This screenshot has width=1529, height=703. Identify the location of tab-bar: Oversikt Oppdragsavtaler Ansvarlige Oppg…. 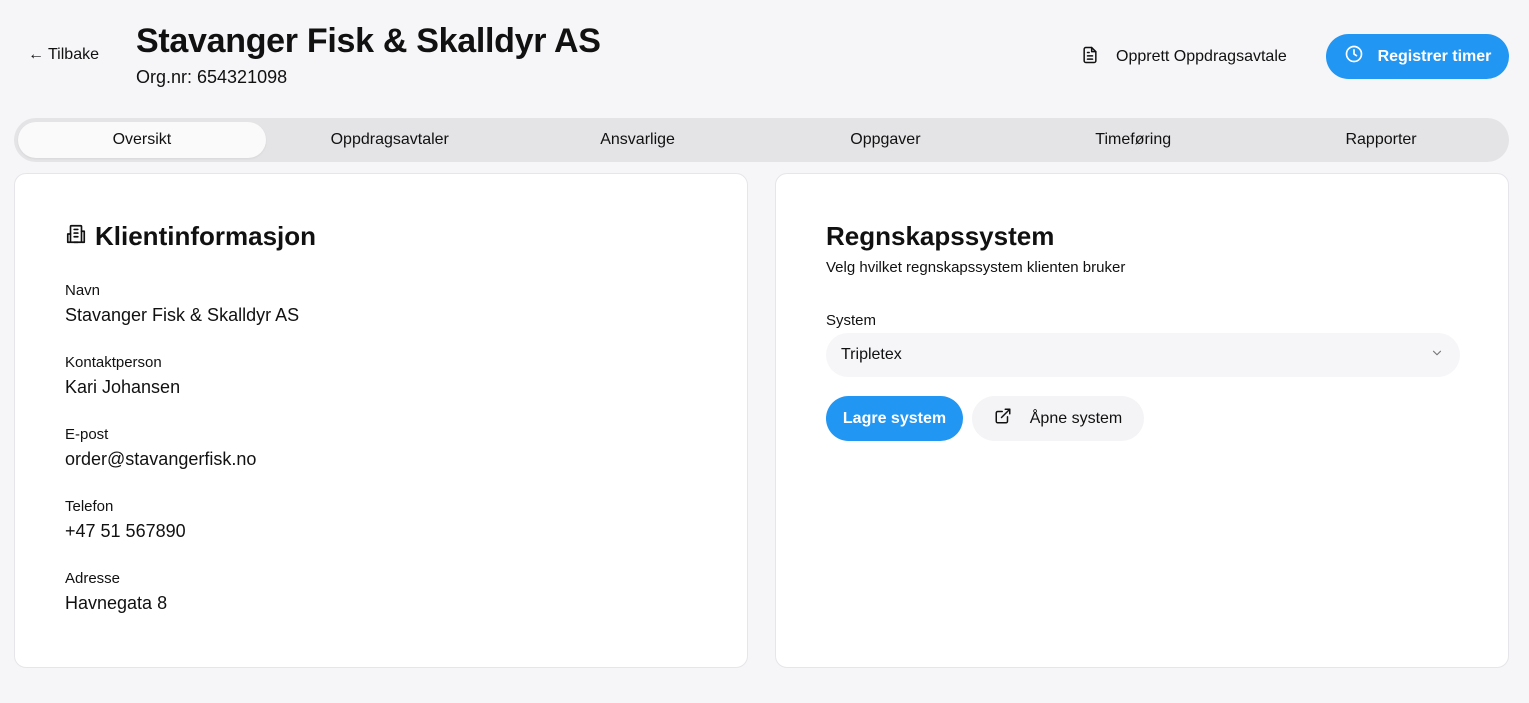
(761, 140).